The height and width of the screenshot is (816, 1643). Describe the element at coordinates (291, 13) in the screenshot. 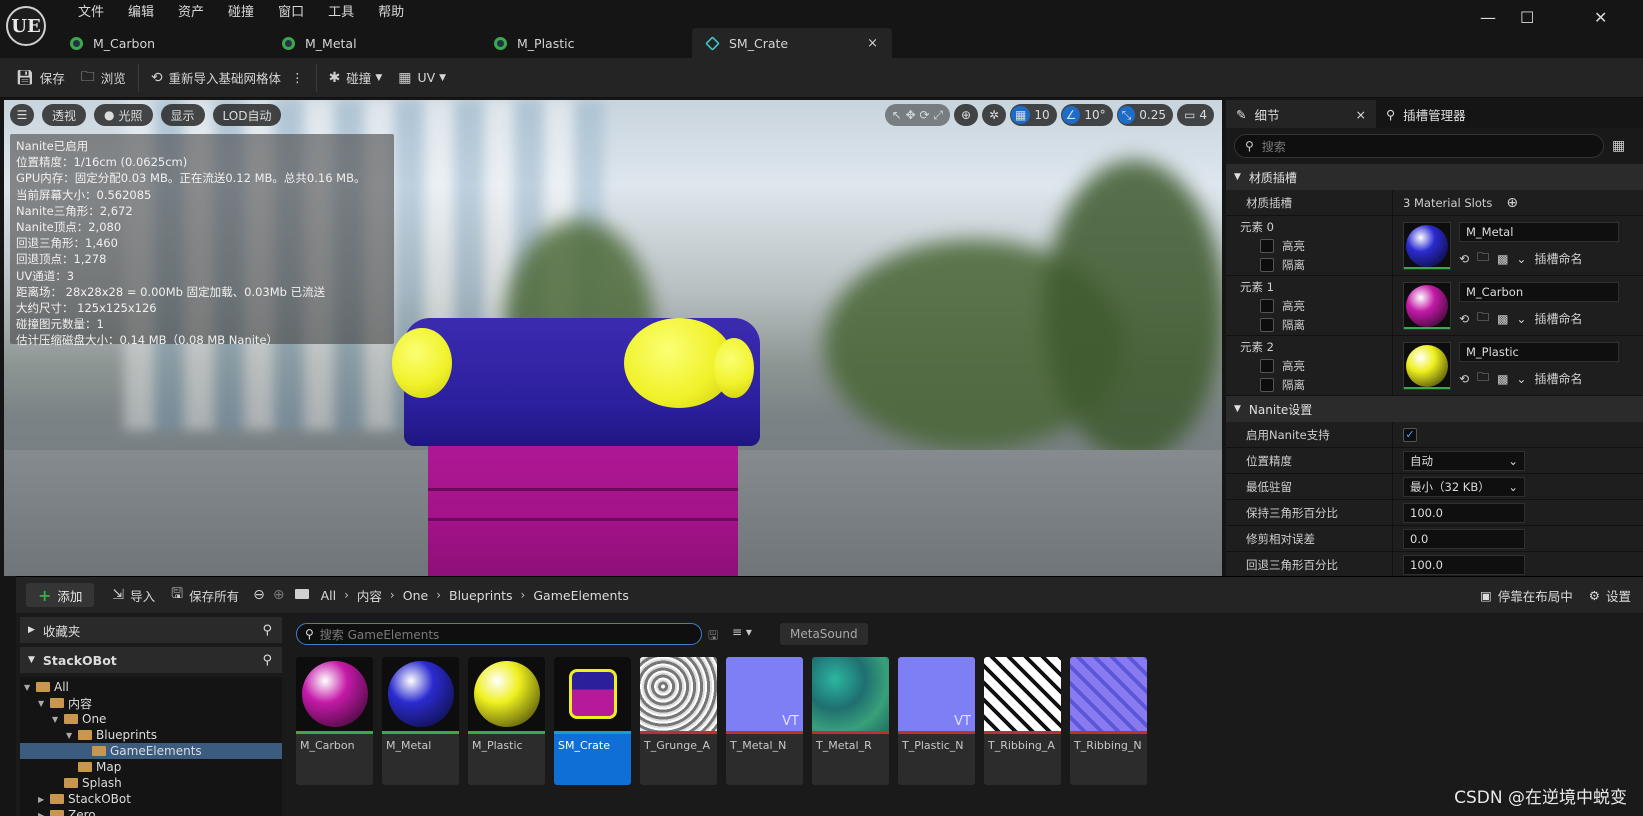

I see `menu-item: 窗口` at that location.